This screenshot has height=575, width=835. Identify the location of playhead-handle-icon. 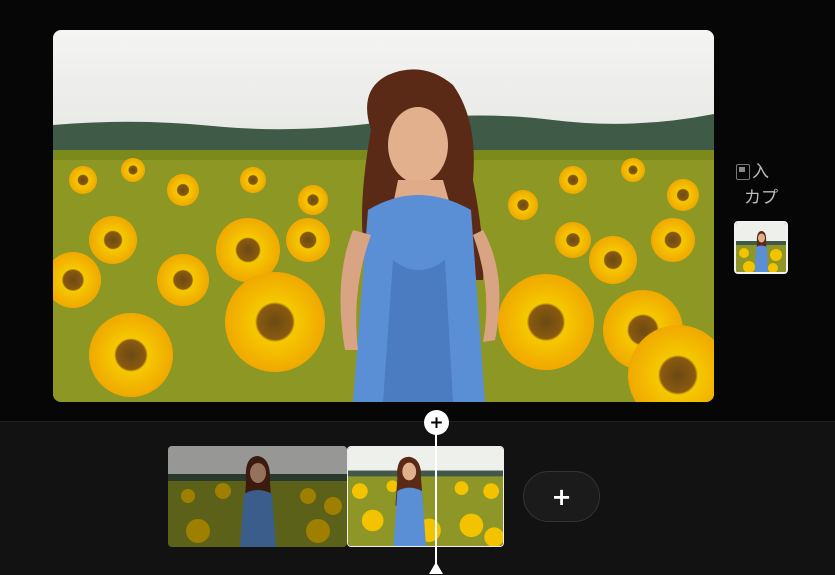
(436, 568).